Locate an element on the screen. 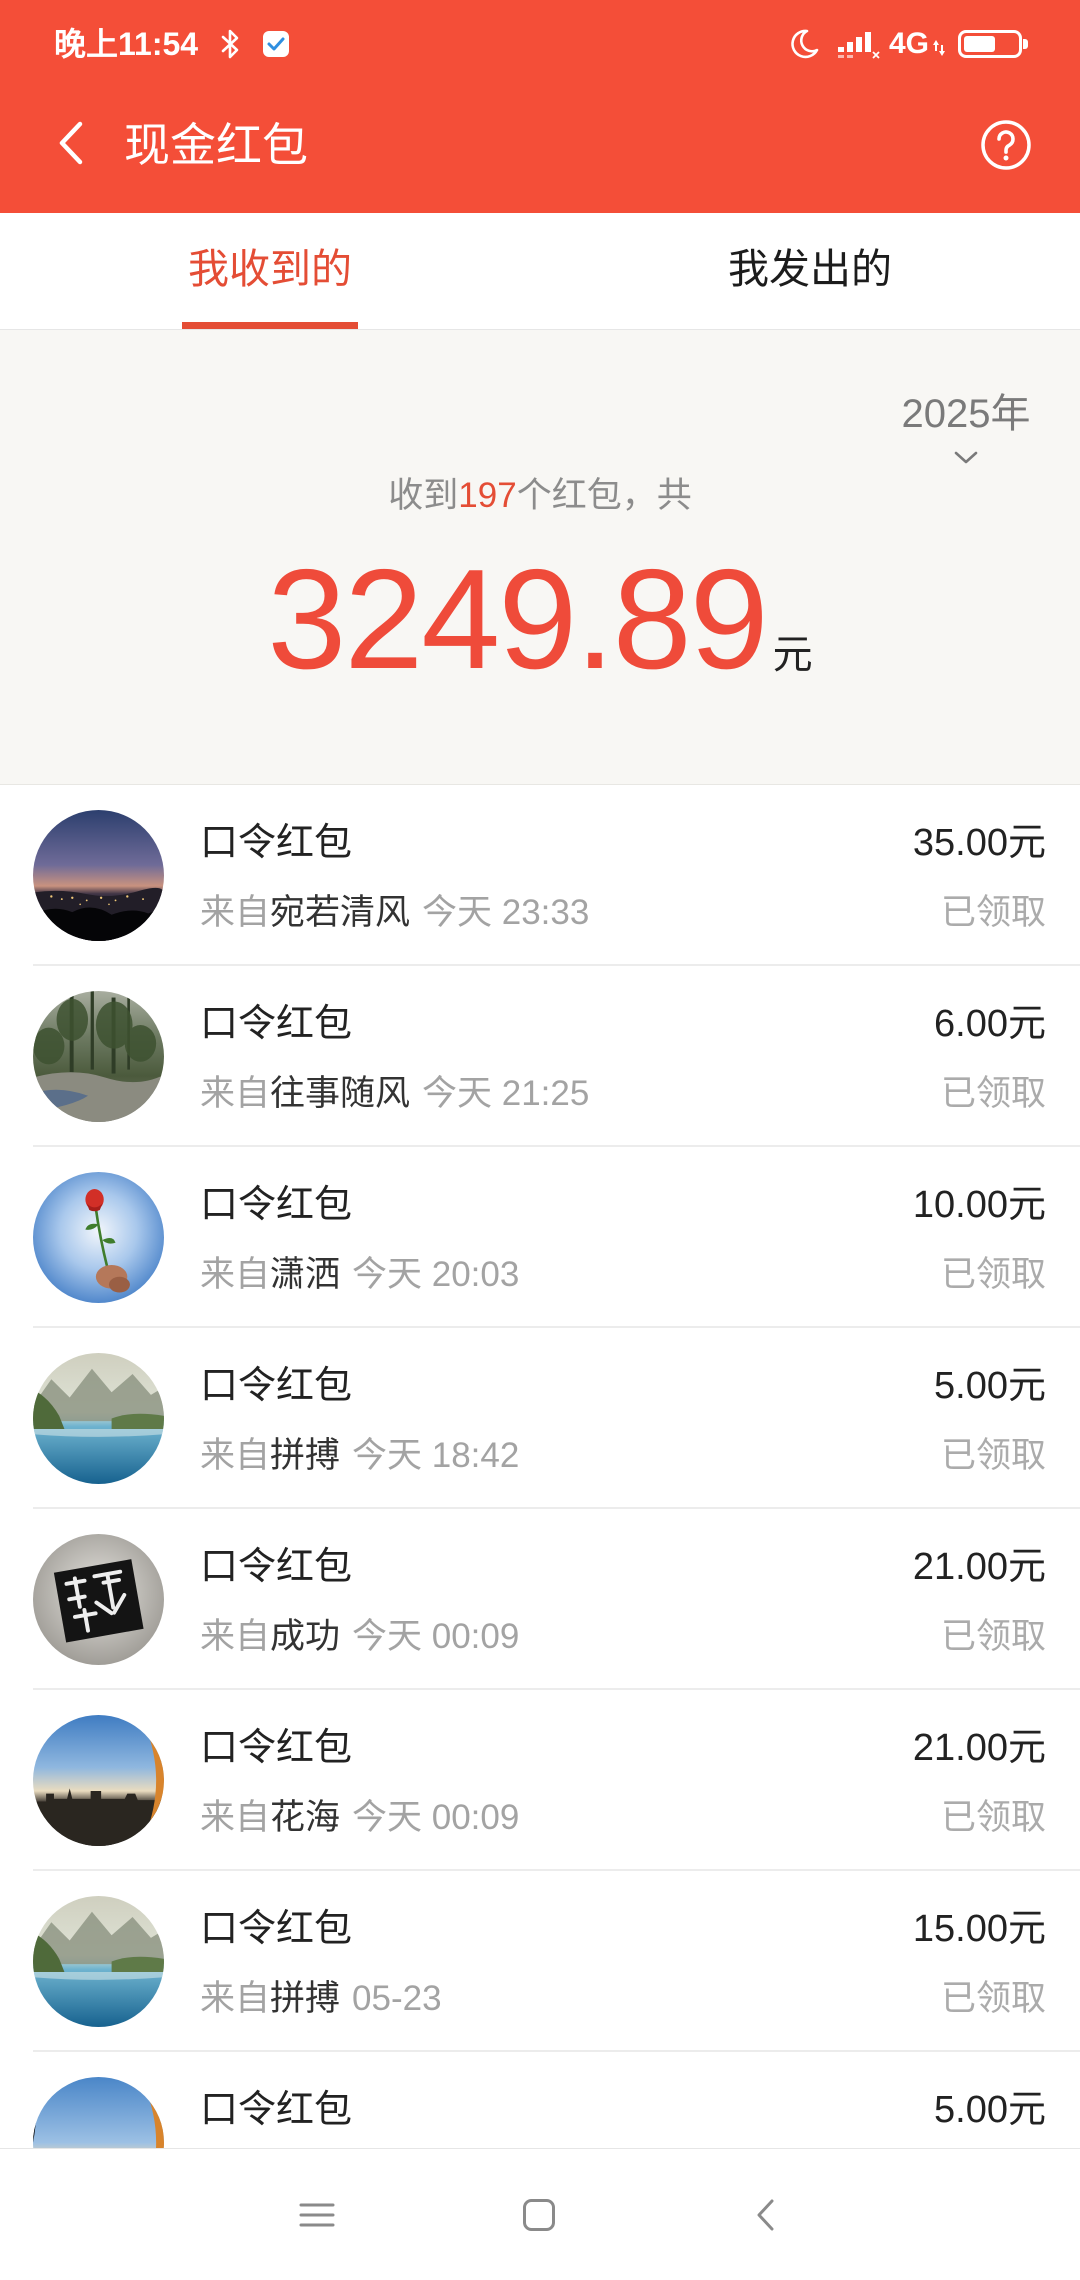  received-time: 今天 21:25 is located at coordinates (506, 1093).